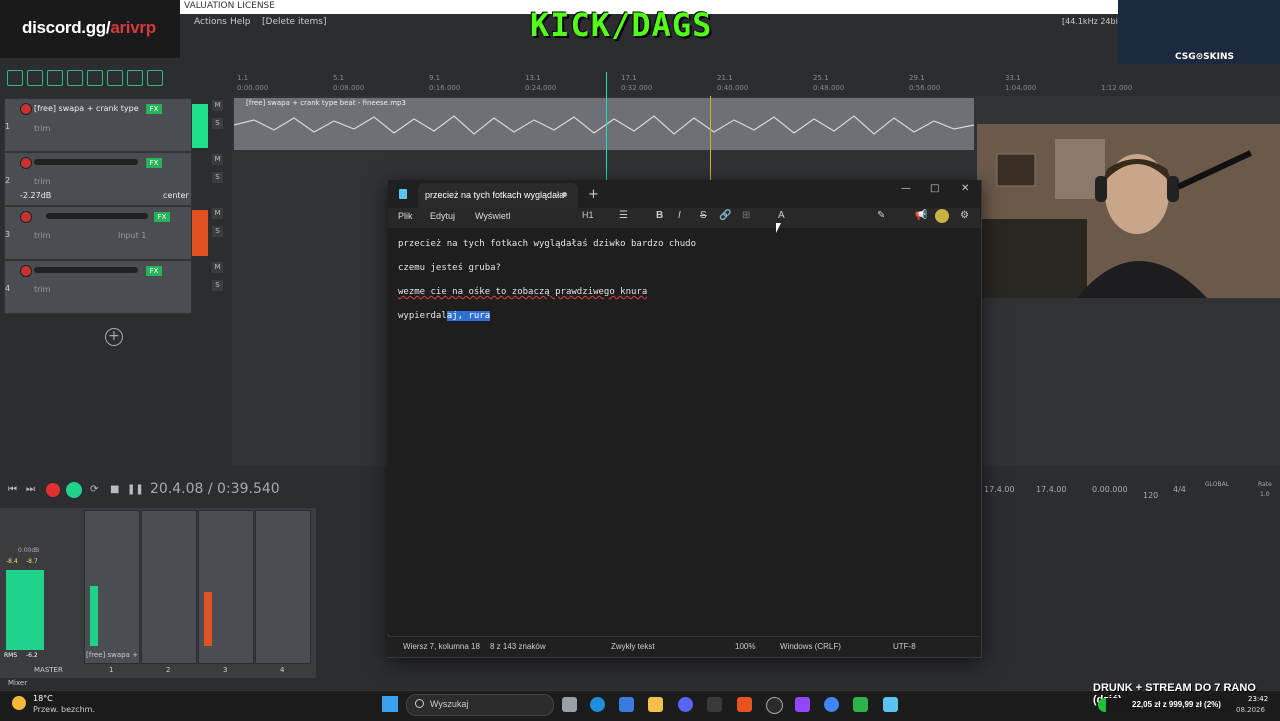 This screenshot has height=721, width=1280. I want to click on weather-sun-icon, so click(19, 703).